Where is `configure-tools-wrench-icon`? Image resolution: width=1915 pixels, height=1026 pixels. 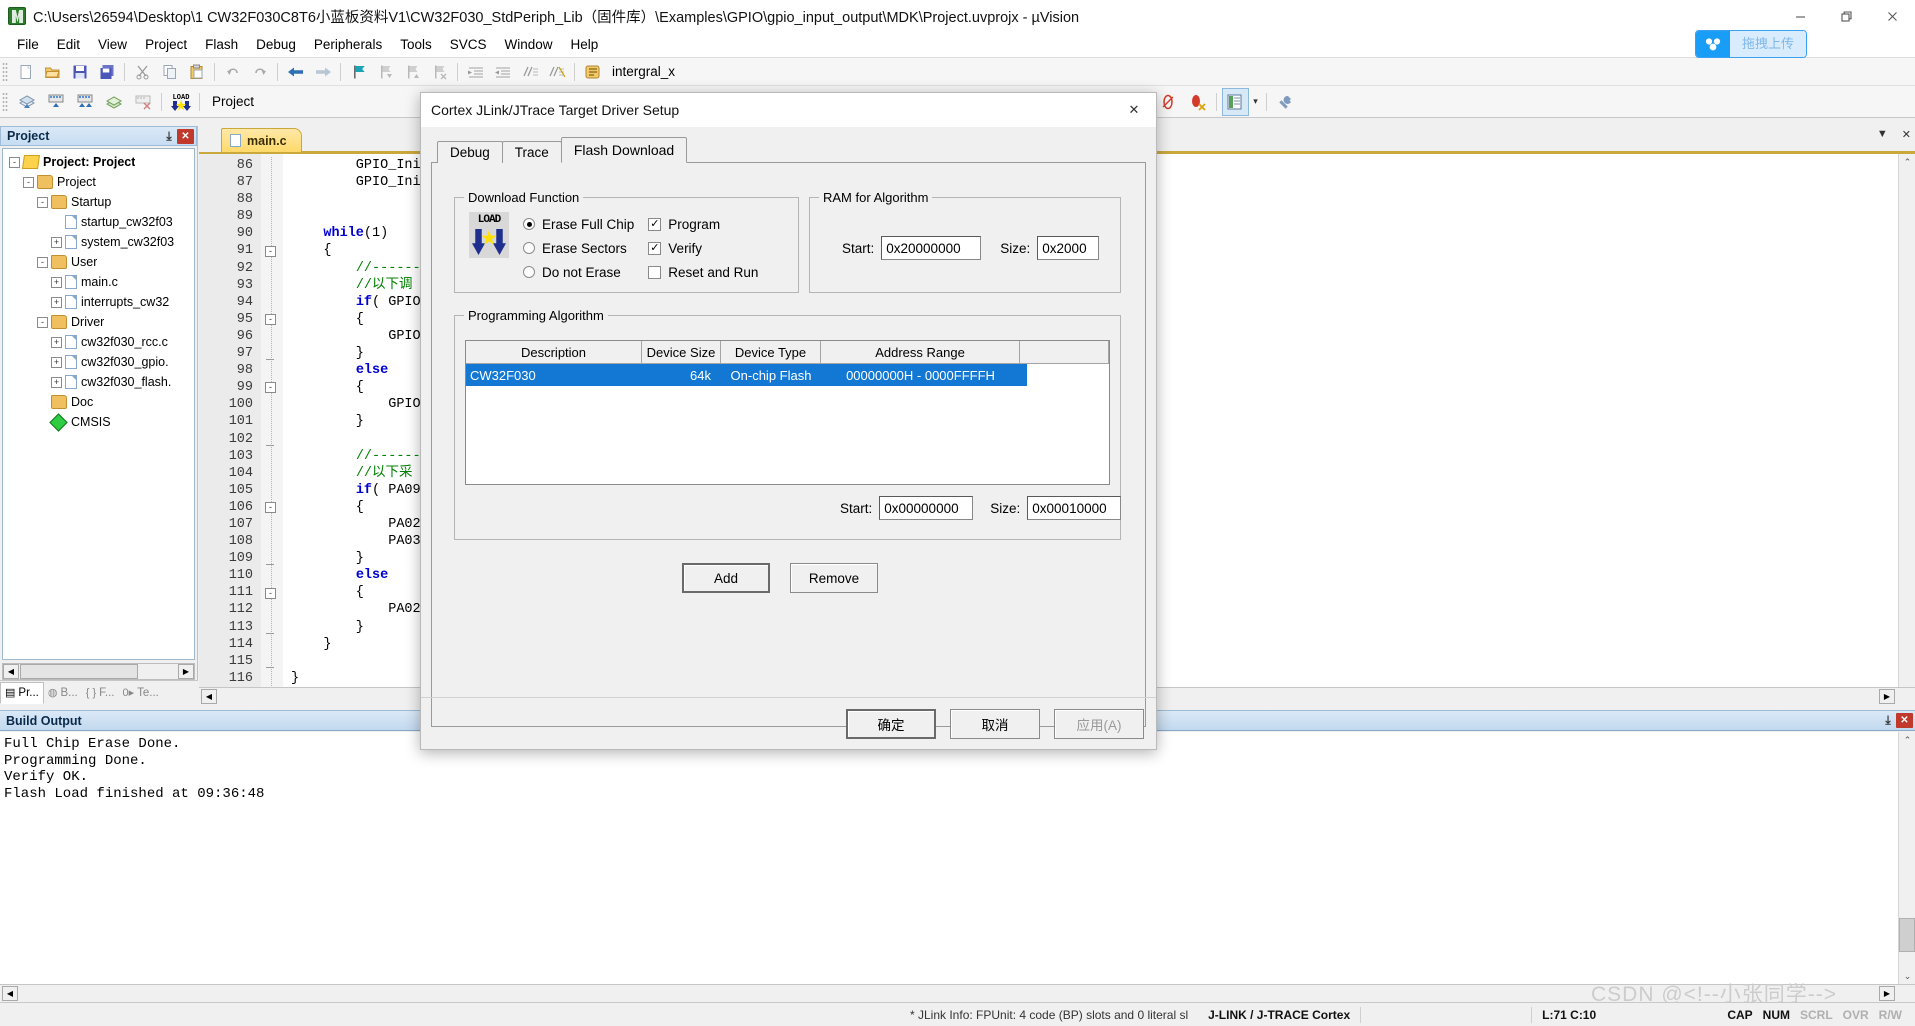
configure-tools-wrench-icon is located at coordinates (1285, 102).